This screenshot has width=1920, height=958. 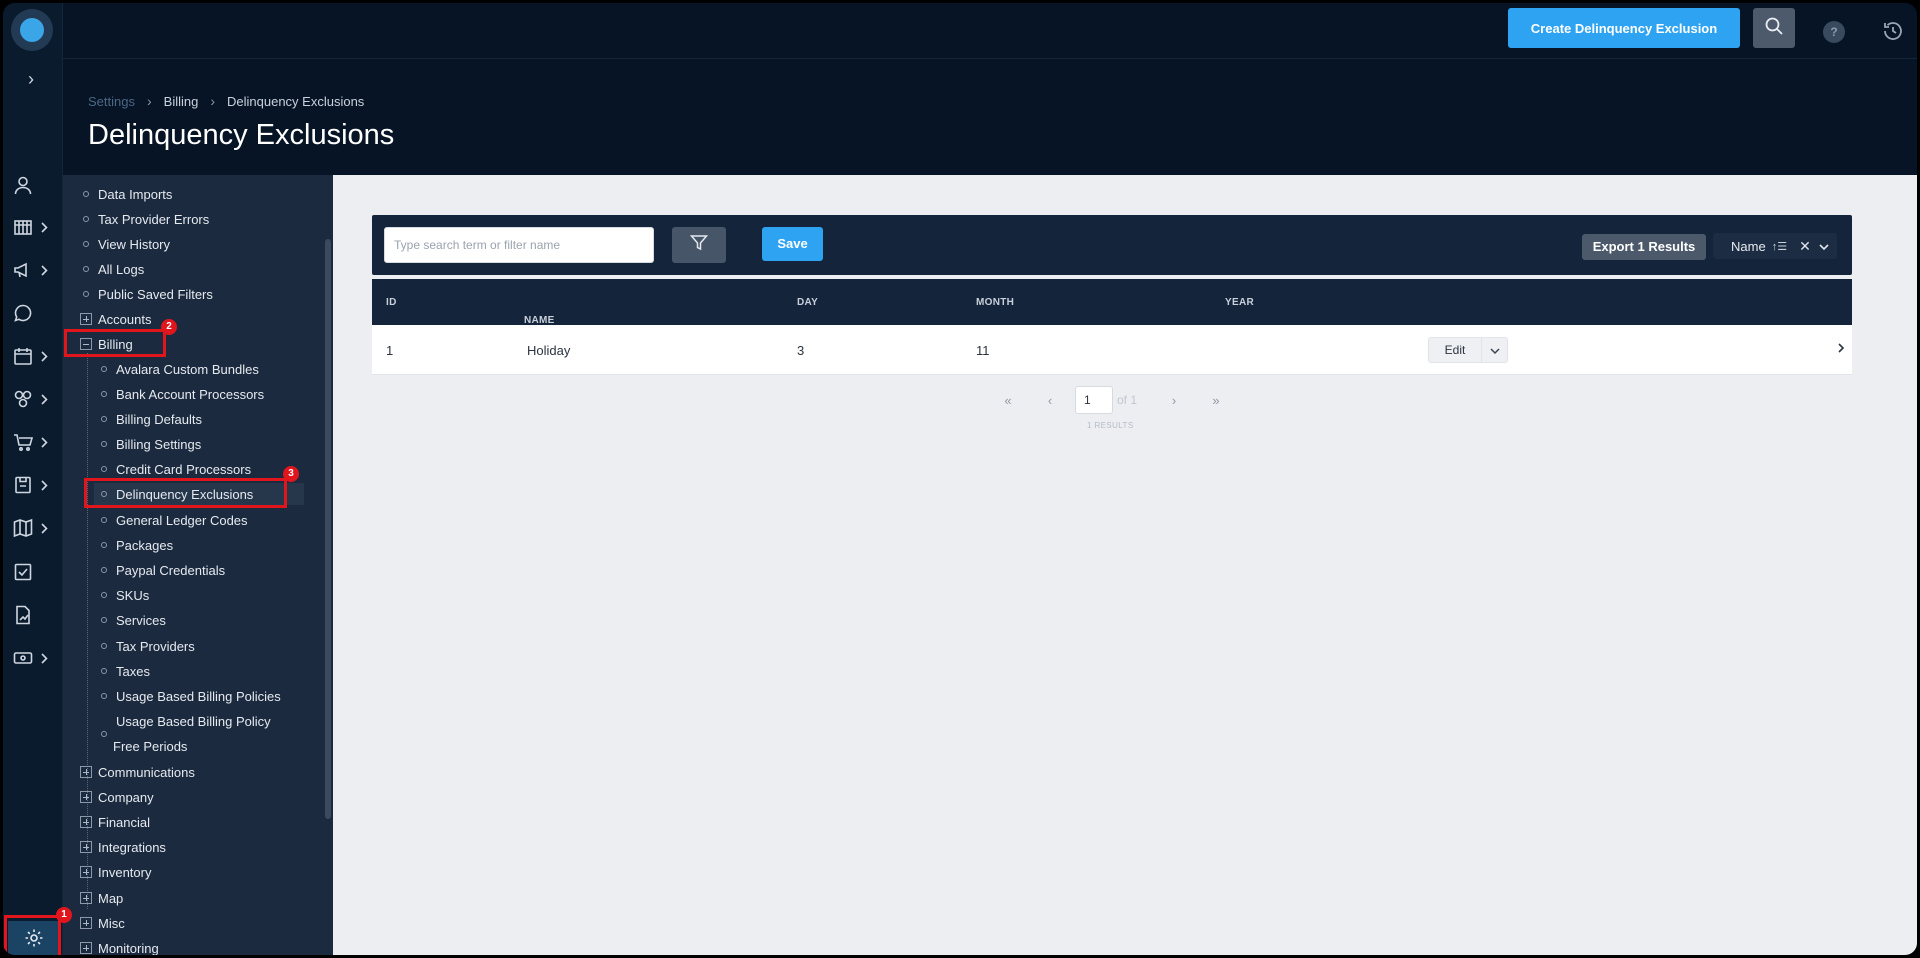 What do you see at coordinates (133, 595) in the screenshot?
I see `tree-item-label: SKUs` at bounding box center [133, 595].